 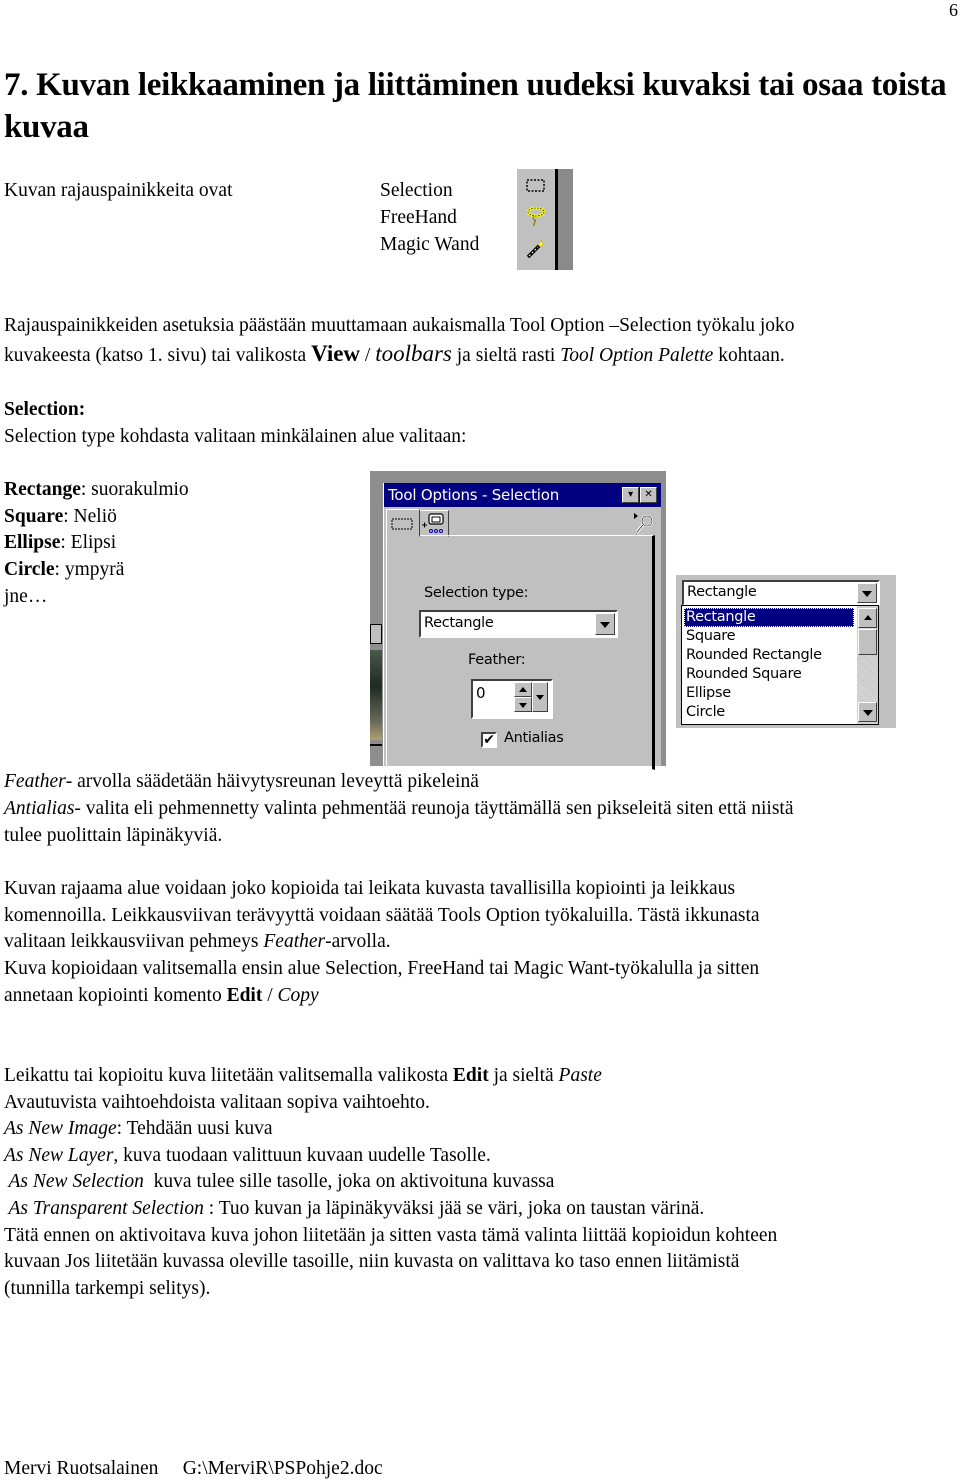 I want to click on toolbars-menu-ref: toolbars, so click(x=413, y=353).